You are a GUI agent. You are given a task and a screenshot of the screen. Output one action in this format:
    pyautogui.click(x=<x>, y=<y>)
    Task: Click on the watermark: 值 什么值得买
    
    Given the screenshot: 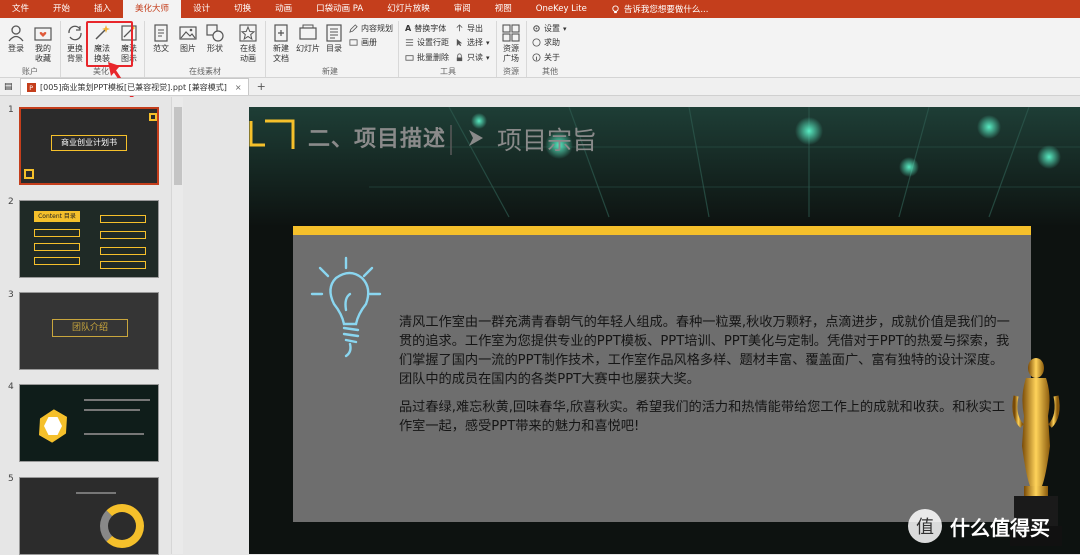 What is the action you would take?
    pyautogui.click(x=979, y=526)
    